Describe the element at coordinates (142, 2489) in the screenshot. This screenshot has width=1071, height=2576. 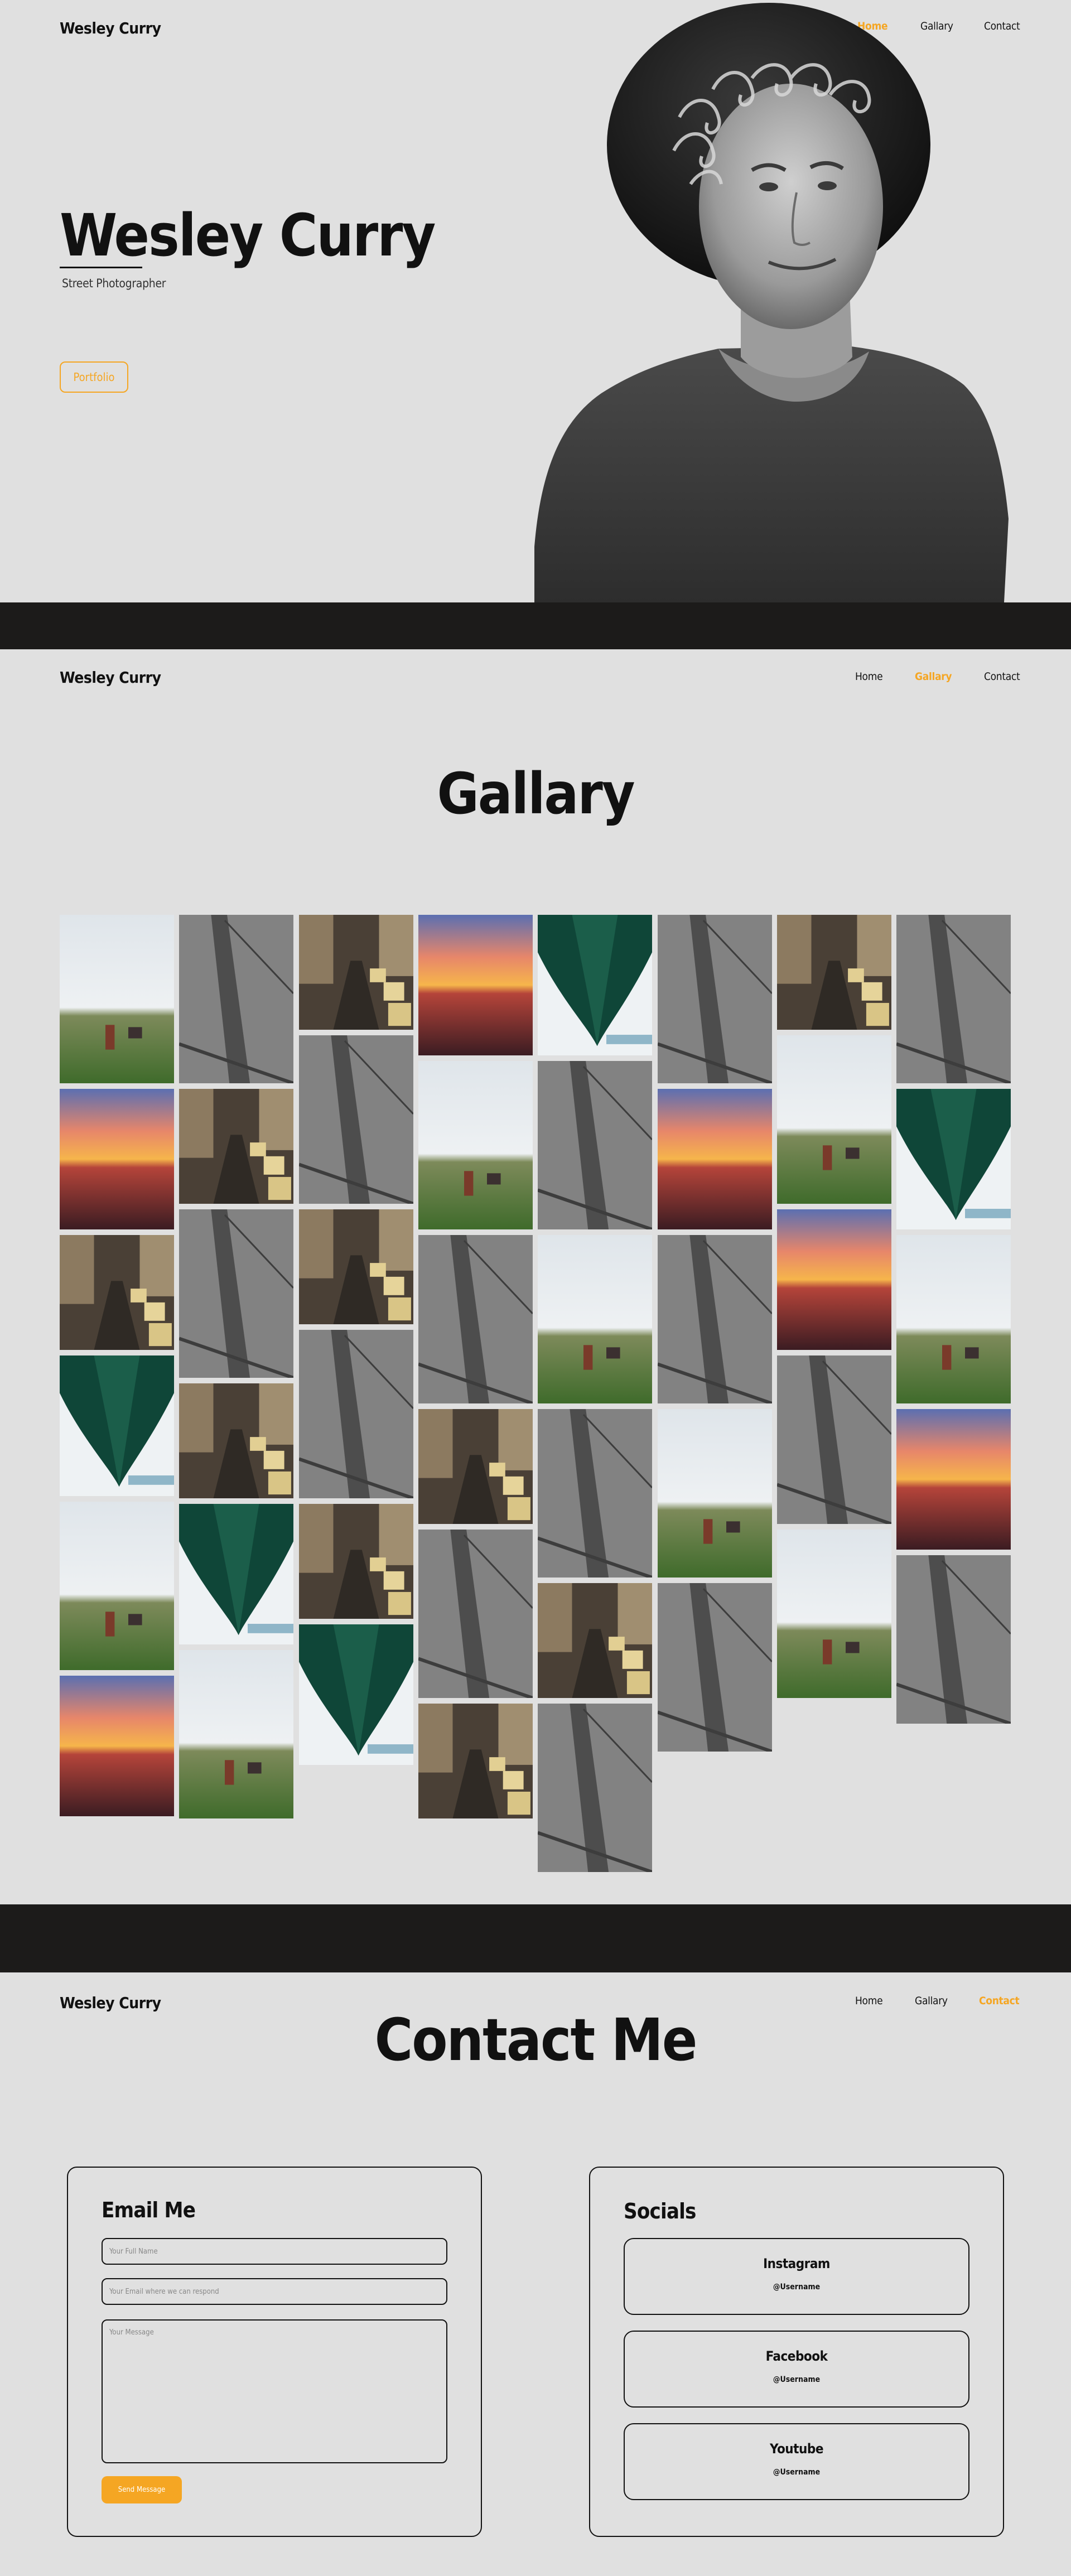
I see `send-message-button: Send Message` at that location.